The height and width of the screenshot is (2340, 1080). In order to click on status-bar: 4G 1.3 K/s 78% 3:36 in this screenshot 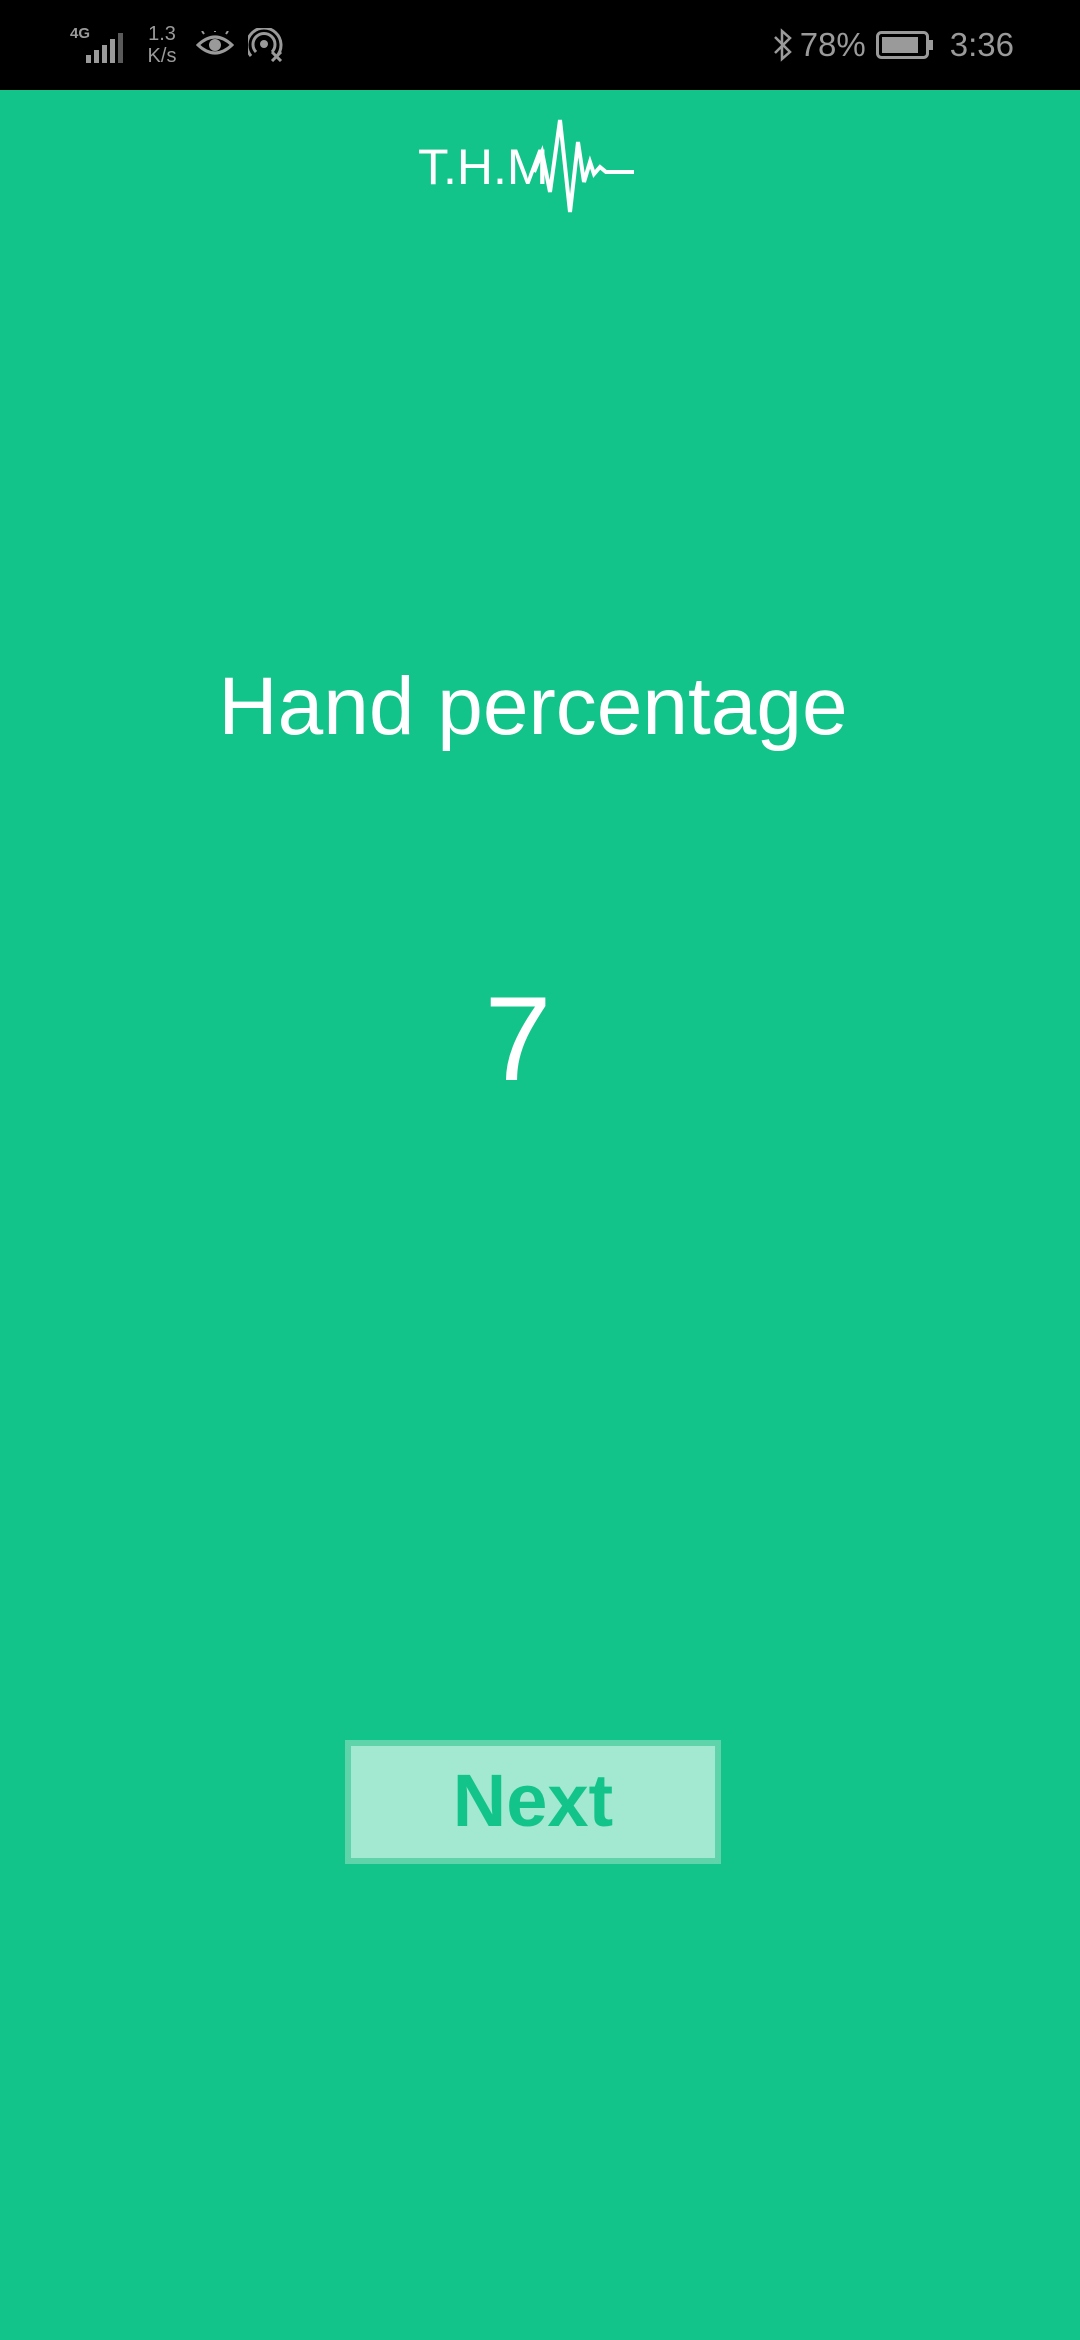, I will do `click(540, 45)`.